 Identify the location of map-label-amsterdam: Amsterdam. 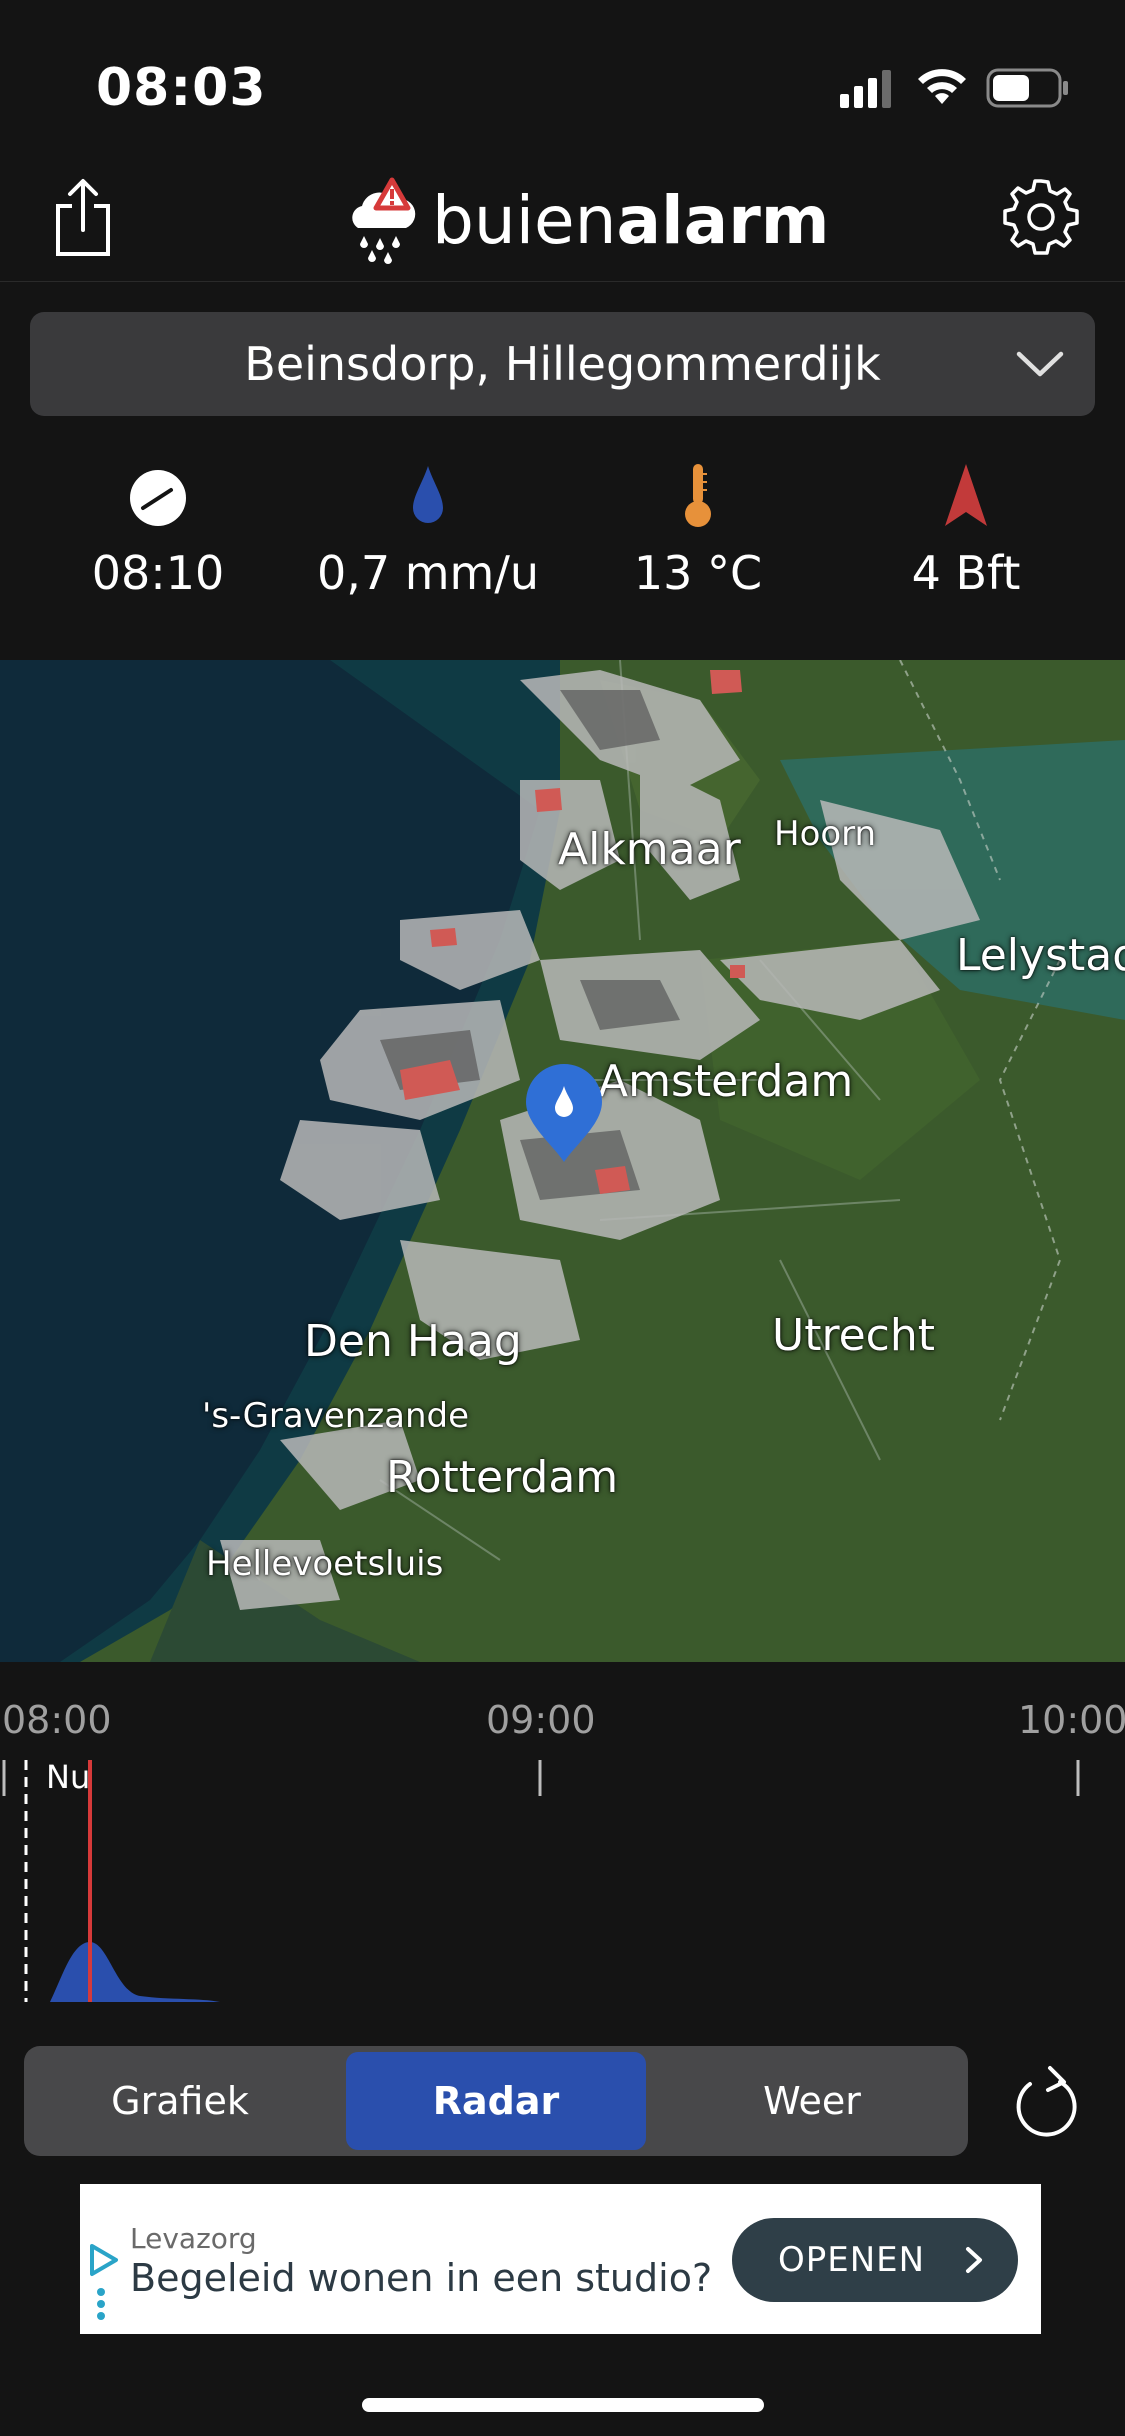
(726, 1081).